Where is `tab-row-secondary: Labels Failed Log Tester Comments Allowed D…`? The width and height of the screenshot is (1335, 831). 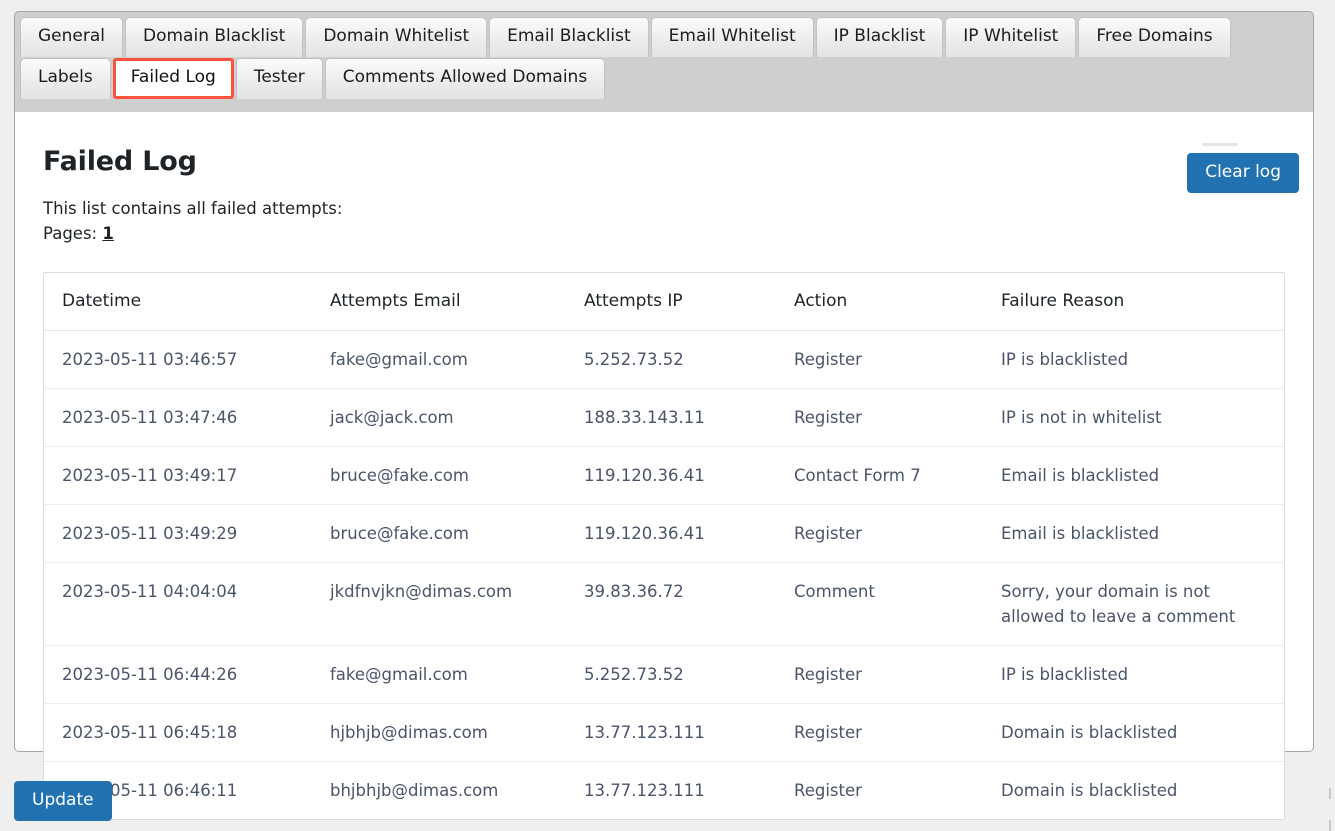
tab-row-secondary: Labels Failed Log Tester Comments Allowed D… is located at coordinates (664, 79).